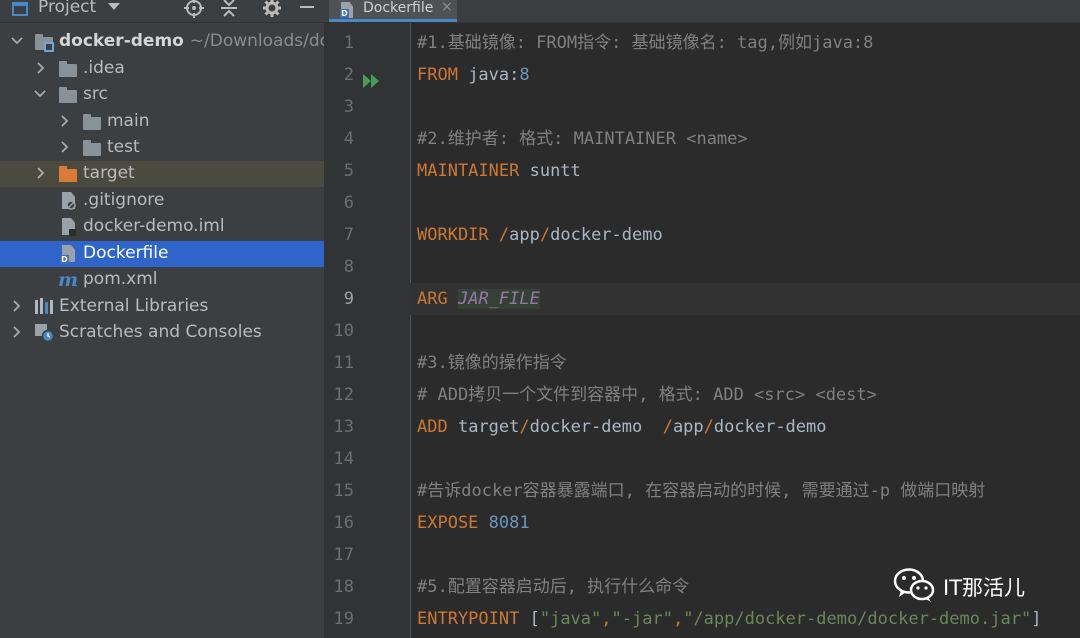  I want to click on code-token-str: "java", so click(570, 619).